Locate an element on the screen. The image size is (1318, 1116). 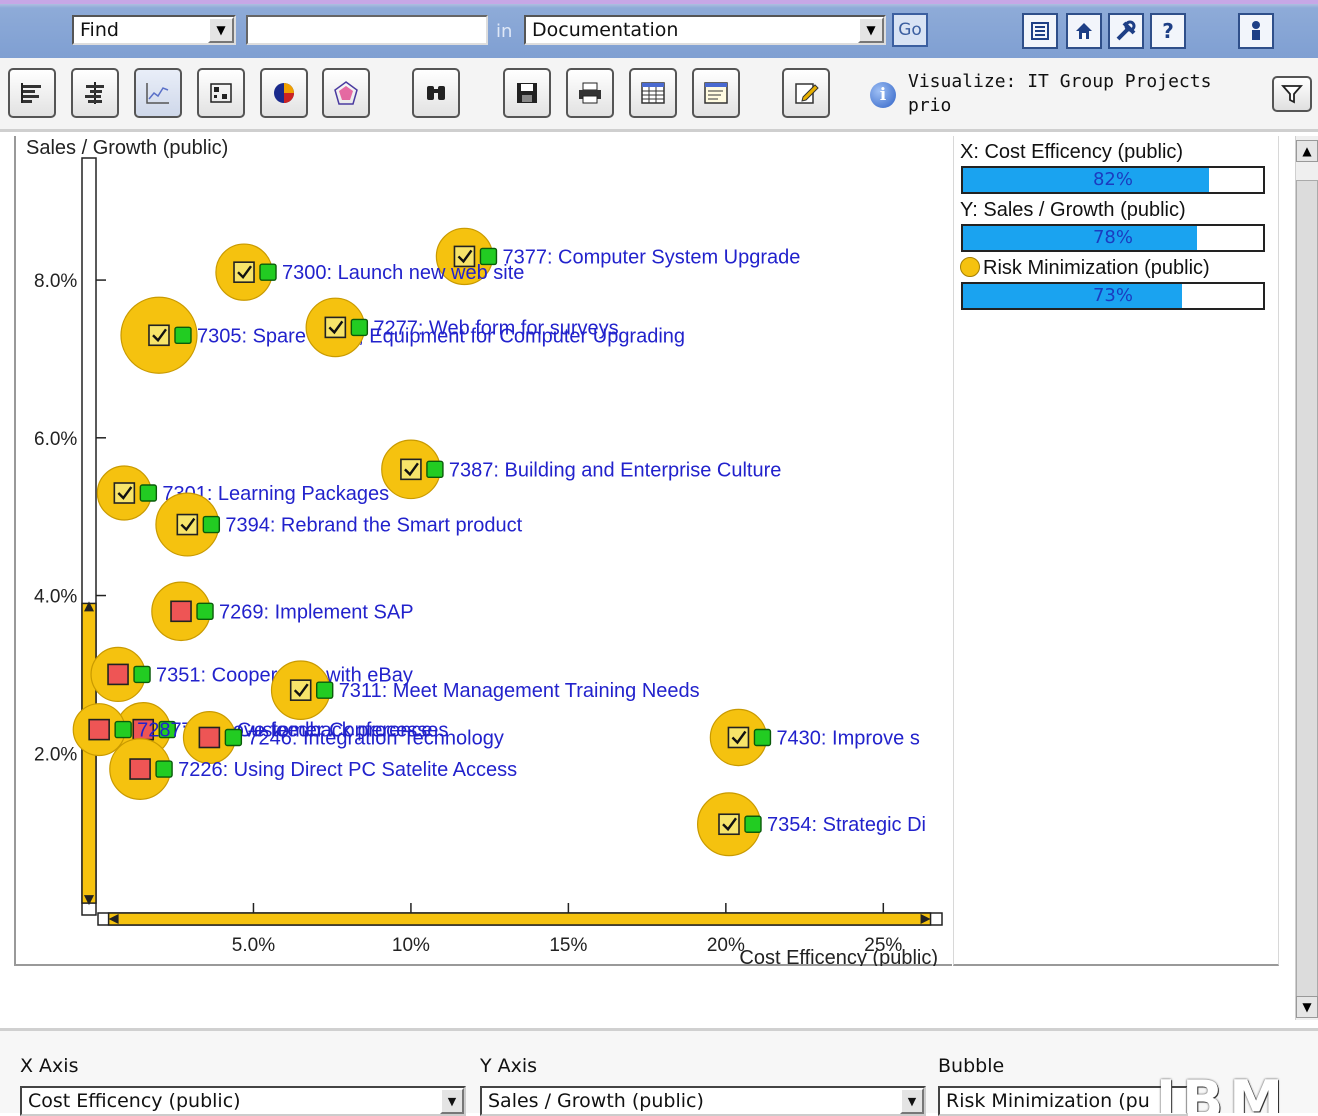
legend-y-label: Y: Sales / Growth (public) is located at coordinates (1073, 210).